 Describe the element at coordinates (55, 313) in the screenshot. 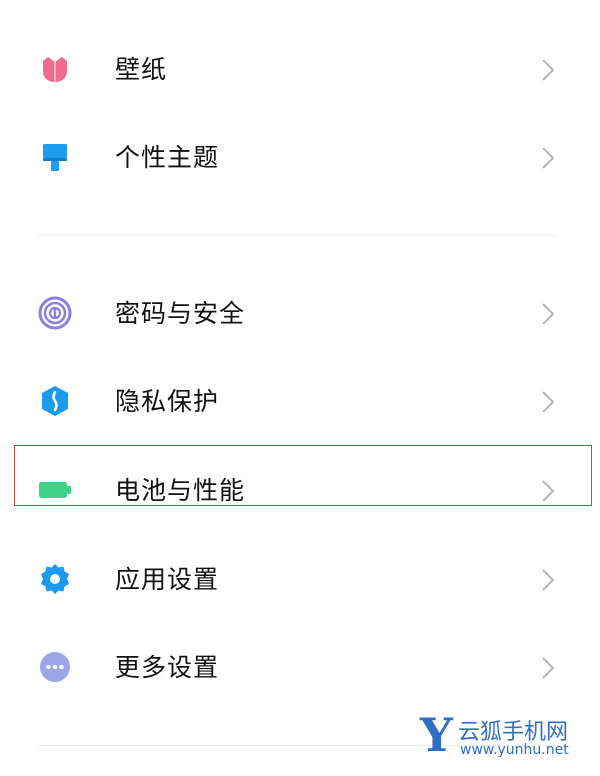

I see `fingerprint-icon` at that location.